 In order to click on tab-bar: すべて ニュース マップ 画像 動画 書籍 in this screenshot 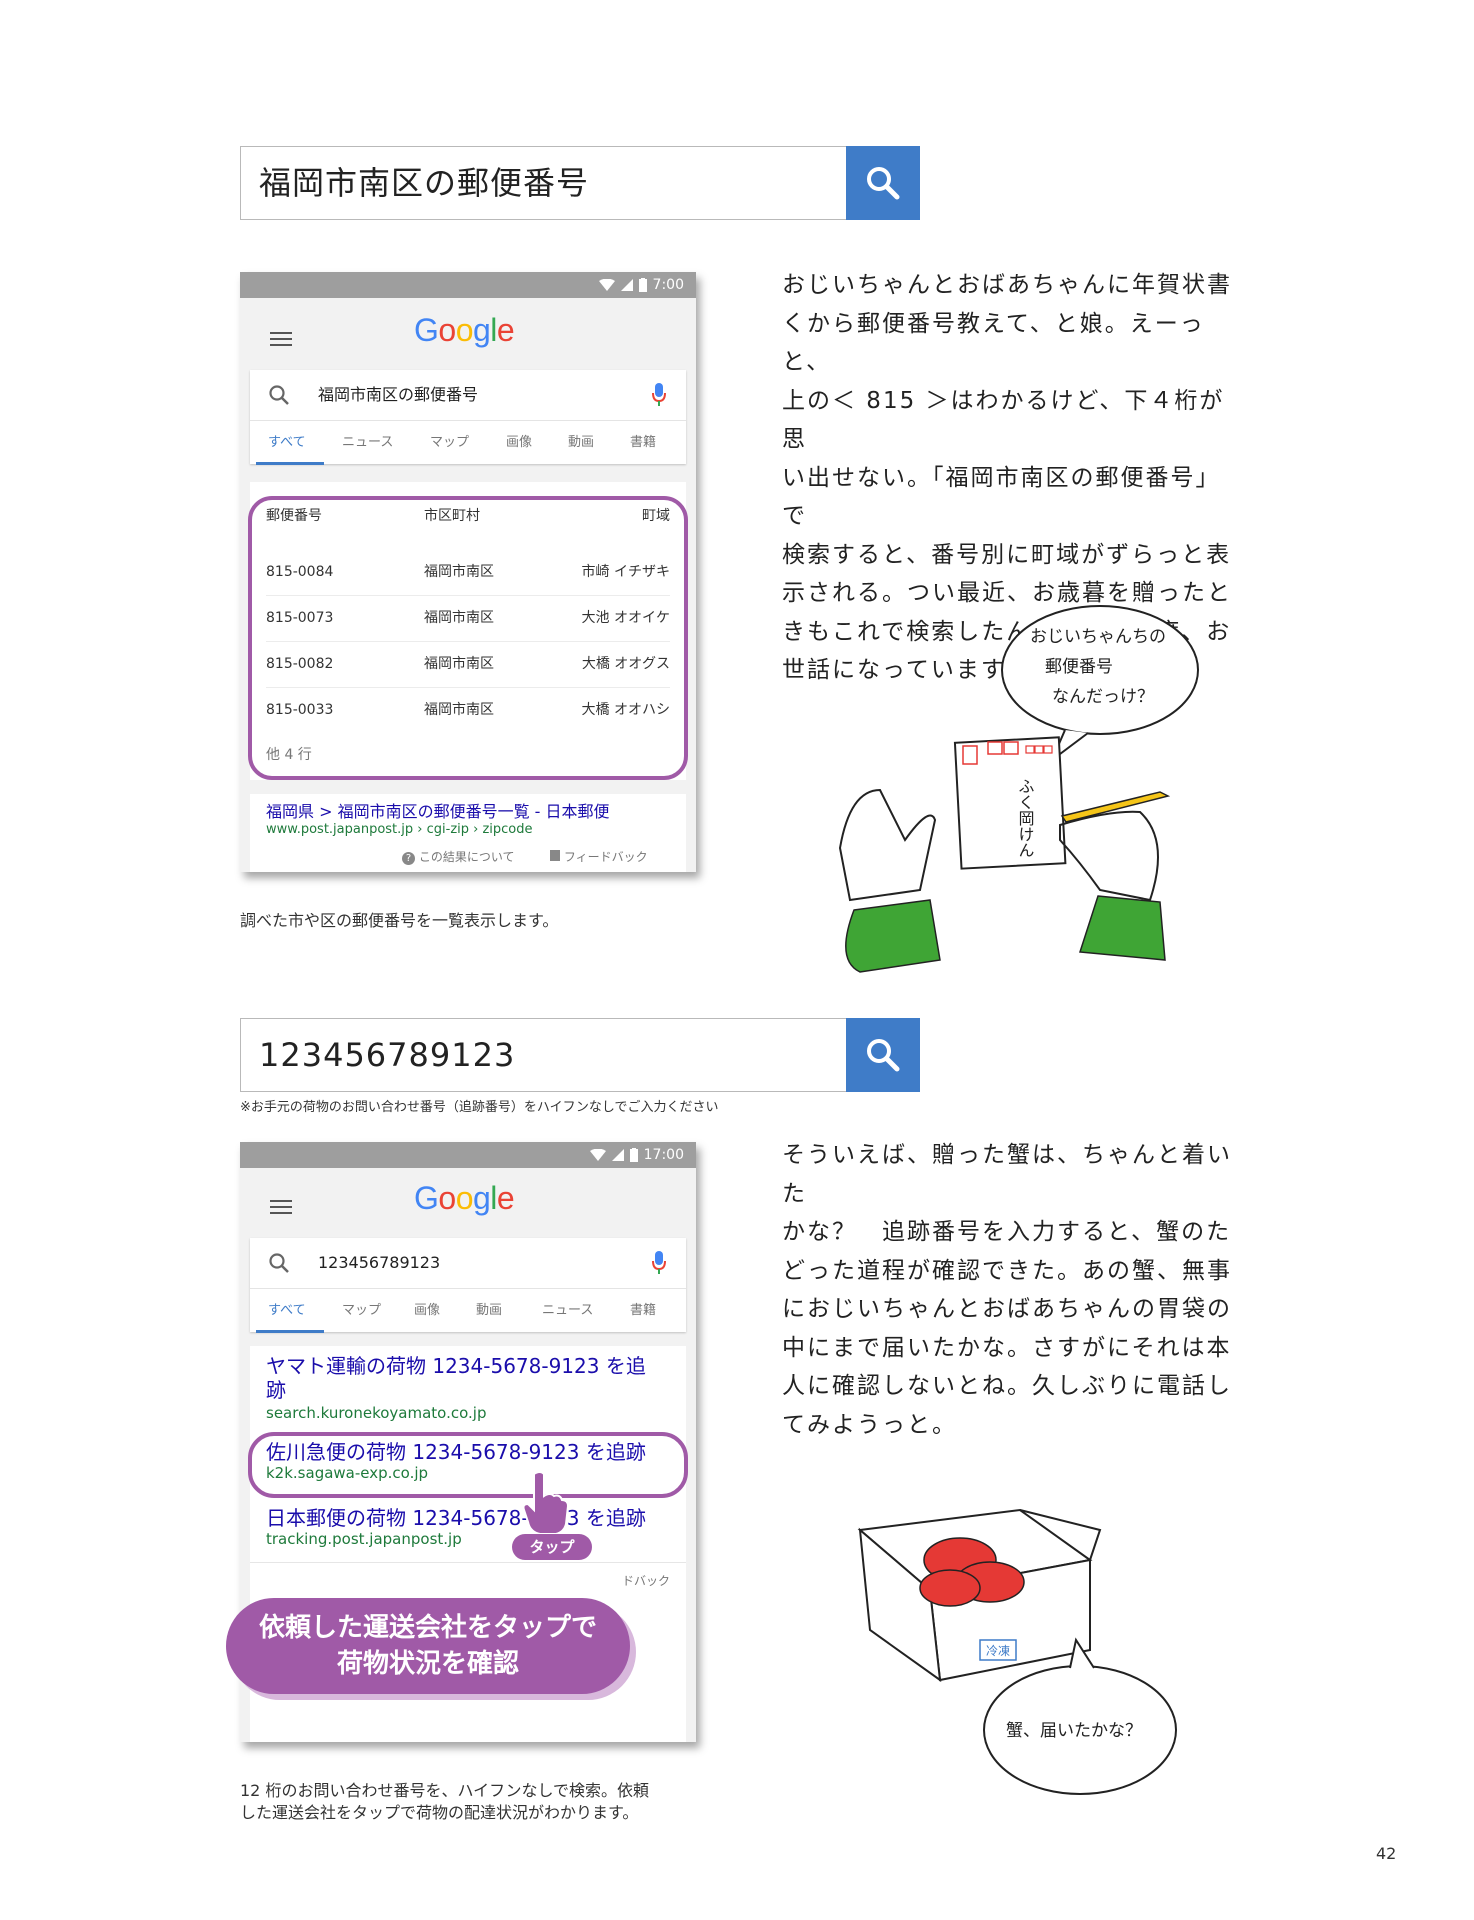, I will do `click(468, 443)`.